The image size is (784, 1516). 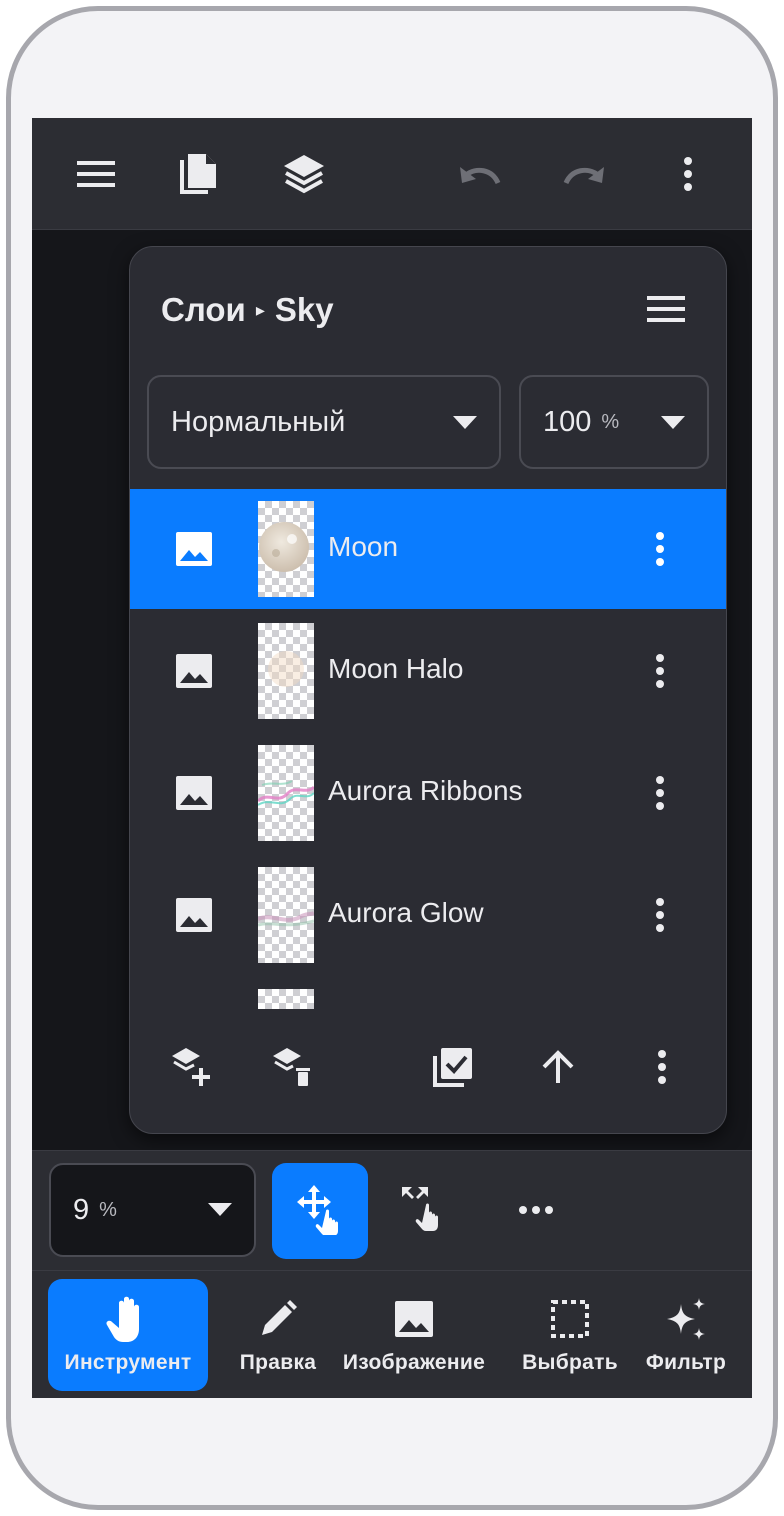 What do you see at coordinates (392, 174) in the screenshot?
I see `top-toolbar` at bounding box center [392, 174].